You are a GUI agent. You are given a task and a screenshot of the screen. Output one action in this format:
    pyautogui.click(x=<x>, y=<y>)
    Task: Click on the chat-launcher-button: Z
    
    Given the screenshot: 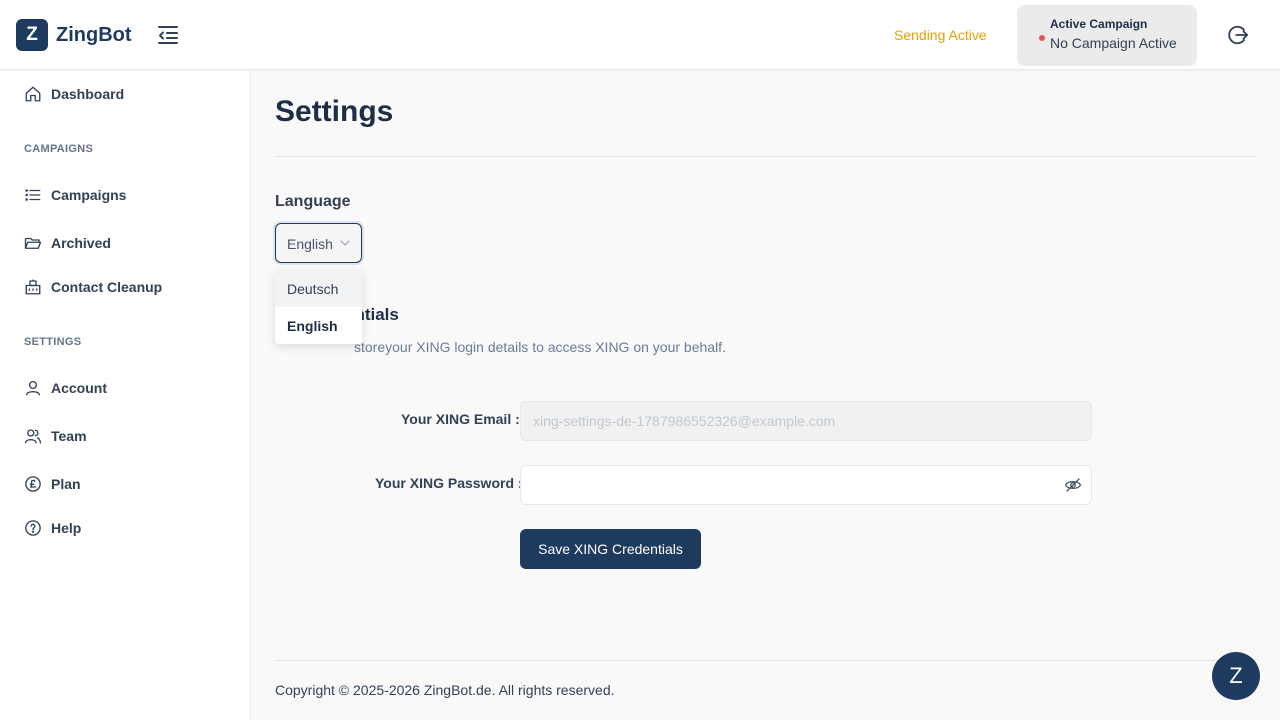 What is the action you would take?
    pyautogui.click(x=1236, y=676)
    